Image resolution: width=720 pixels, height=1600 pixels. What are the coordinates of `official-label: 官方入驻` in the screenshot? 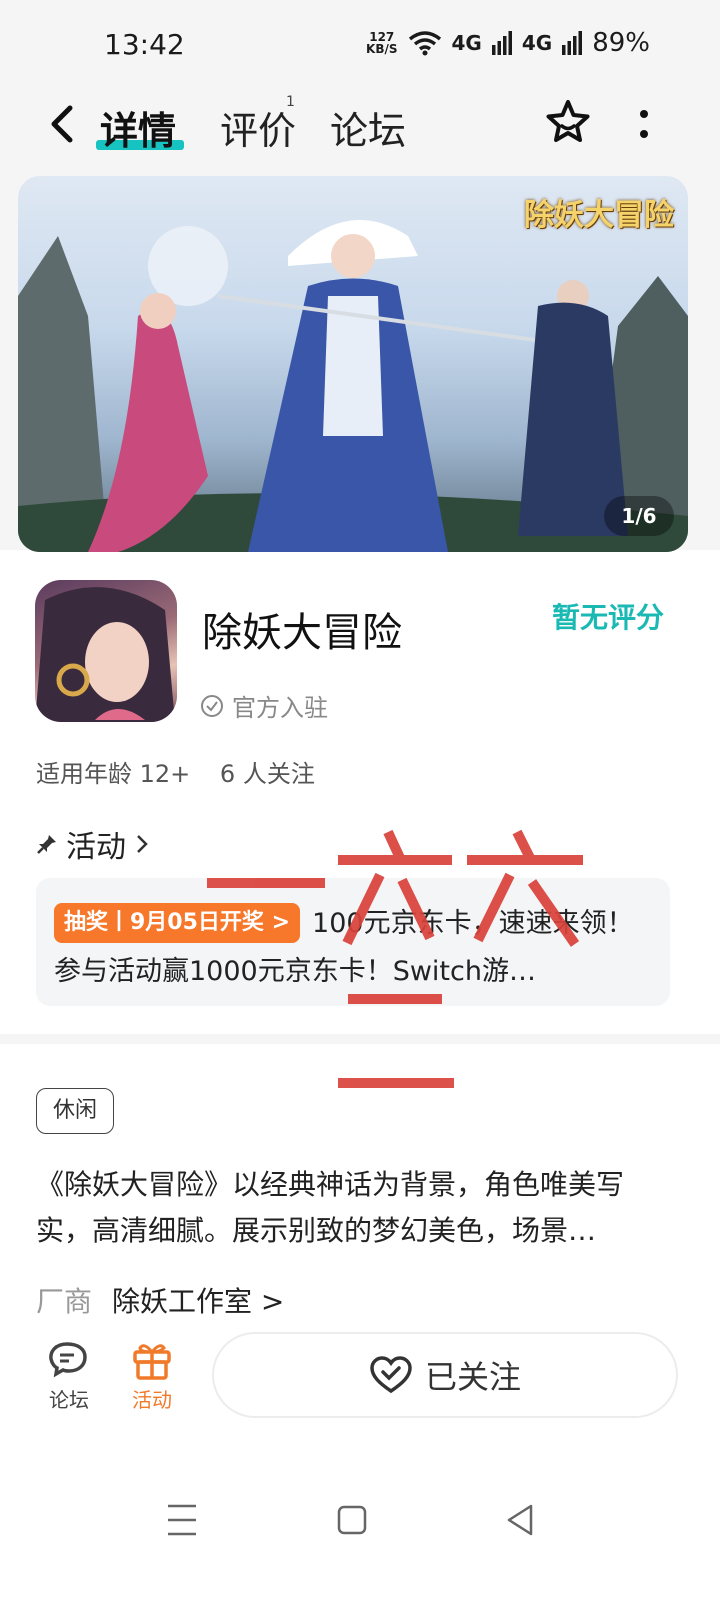 It's located at (280, 708).